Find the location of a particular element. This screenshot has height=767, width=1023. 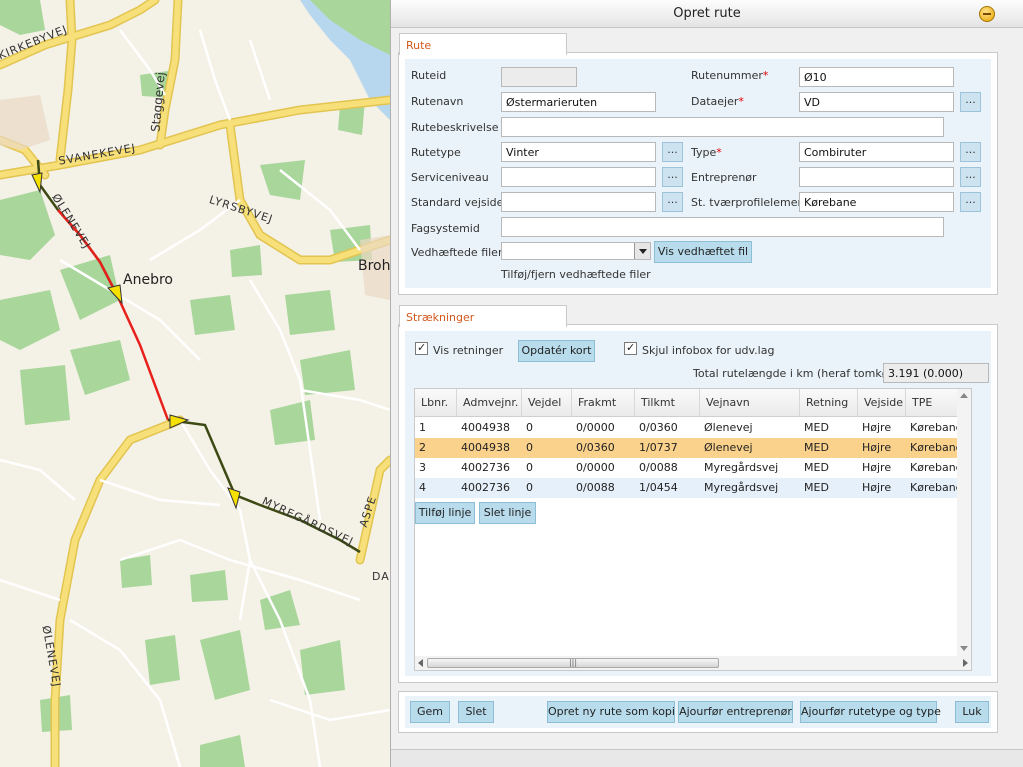

scroll-left-icon is located at coordinates (420, 663).